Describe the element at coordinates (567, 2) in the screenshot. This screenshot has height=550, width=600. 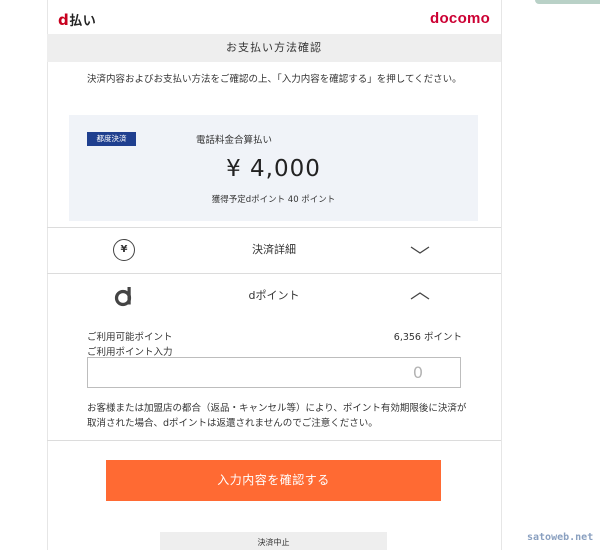
I see `corner-decoration` at that location.